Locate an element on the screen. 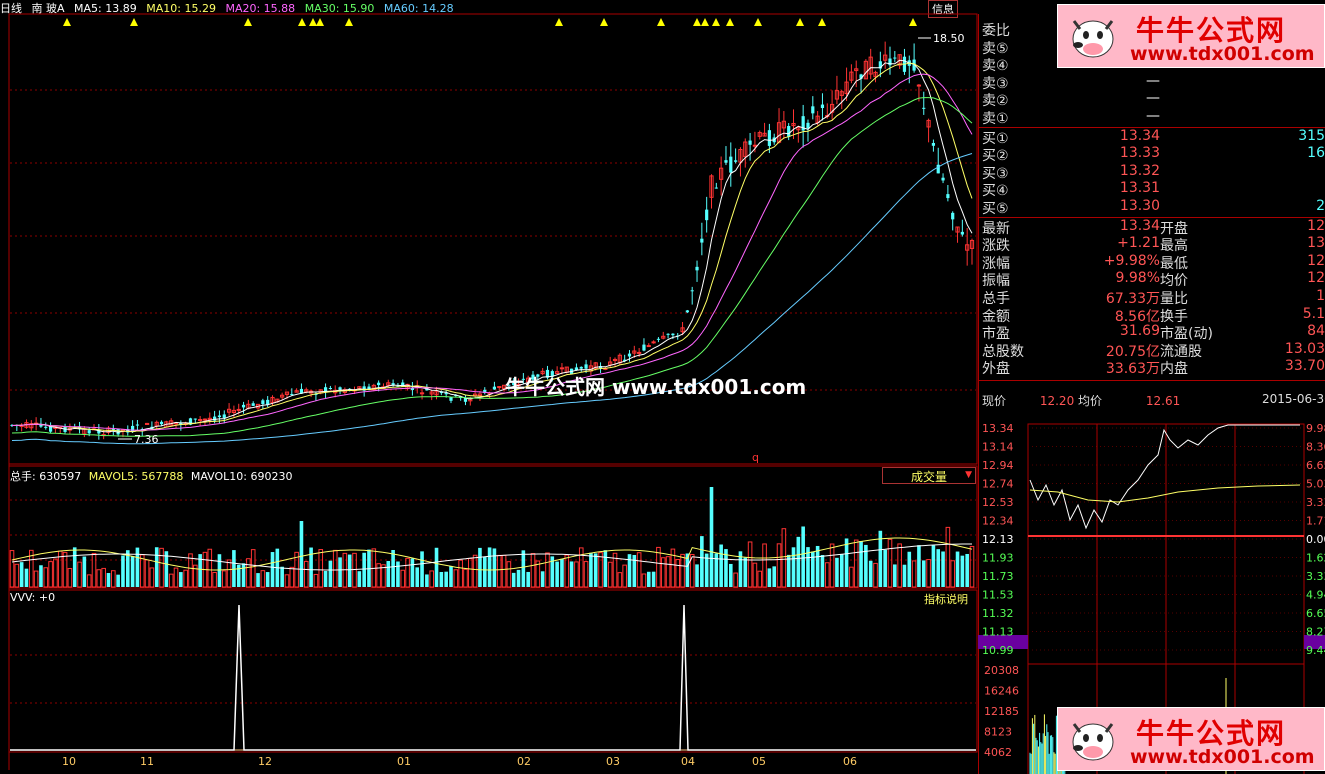  date-tick-label: 01 is located at coordinates (404, 761).